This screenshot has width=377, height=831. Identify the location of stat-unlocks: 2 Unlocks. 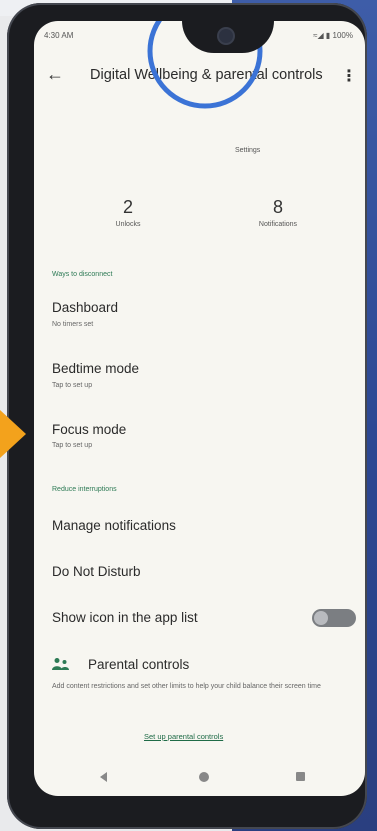
(128, 212).